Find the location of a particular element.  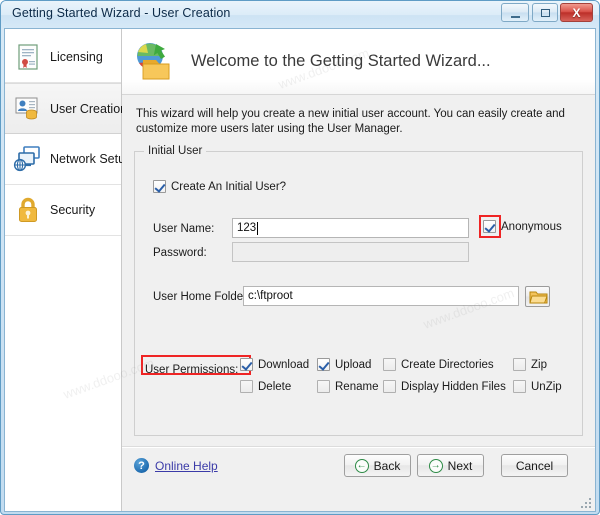

sidebar-item-network-setup: Network Setup is located at coordinates (68, 159).